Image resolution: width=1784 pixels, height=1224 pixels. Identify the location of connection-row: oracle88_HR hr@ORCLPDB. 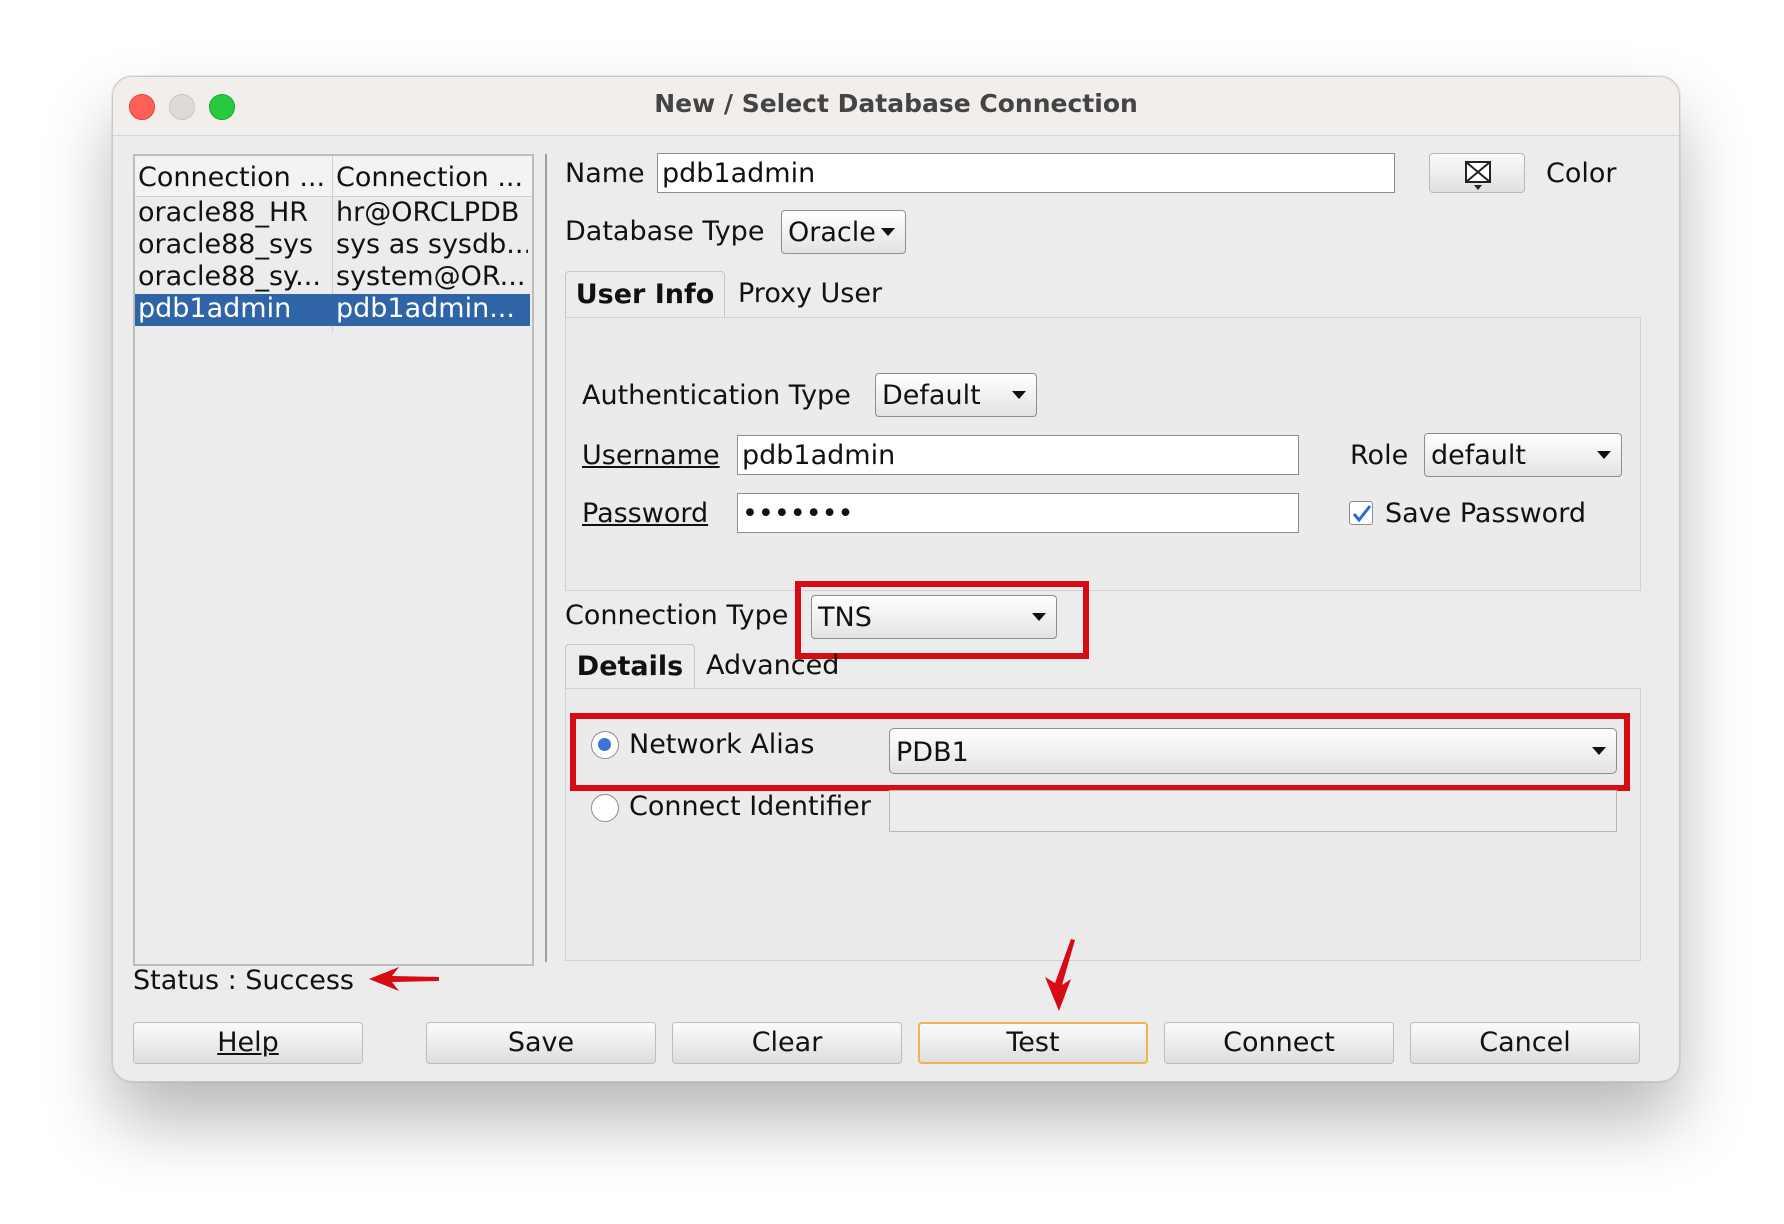
(332, 213).